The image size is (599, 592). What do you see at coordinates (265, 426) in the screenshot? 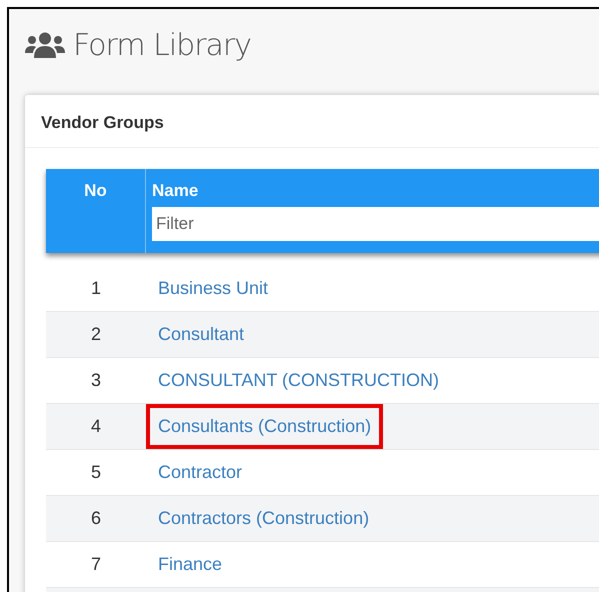
I see `name-link: Consultants (Construction)` at bounding box center [265, 426].